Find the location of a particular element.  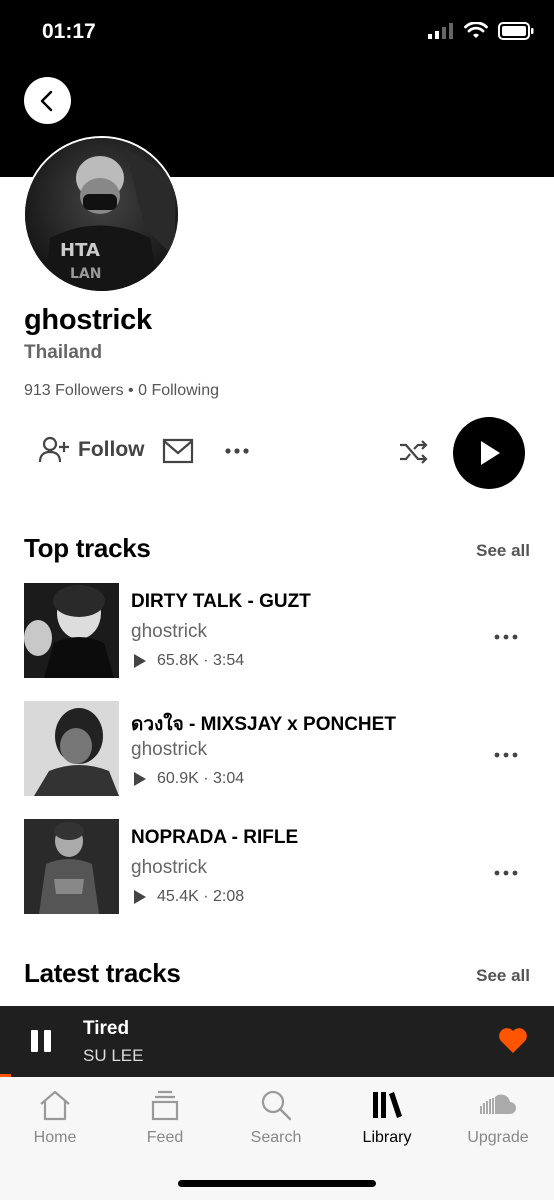

tab-upgrade: Upgrade is located at coordinates (498, 1118).